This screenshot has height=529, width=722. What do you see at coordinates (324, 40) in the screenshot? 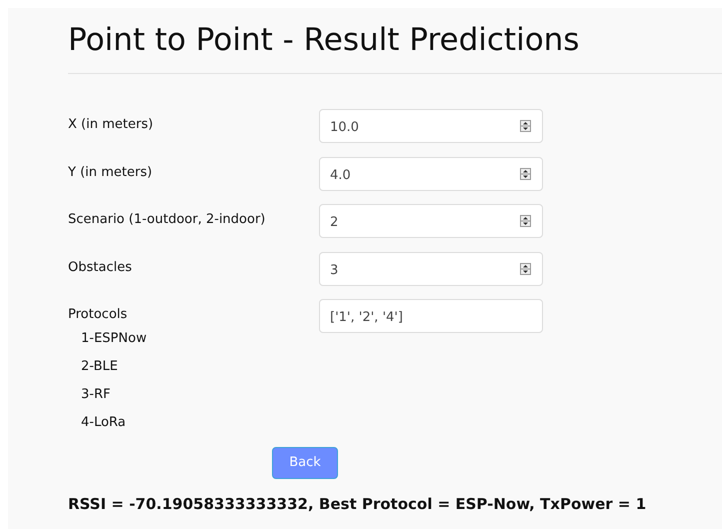
I see `page-title: Point to Point - Result Predictions` at bounding box center [324, 40].